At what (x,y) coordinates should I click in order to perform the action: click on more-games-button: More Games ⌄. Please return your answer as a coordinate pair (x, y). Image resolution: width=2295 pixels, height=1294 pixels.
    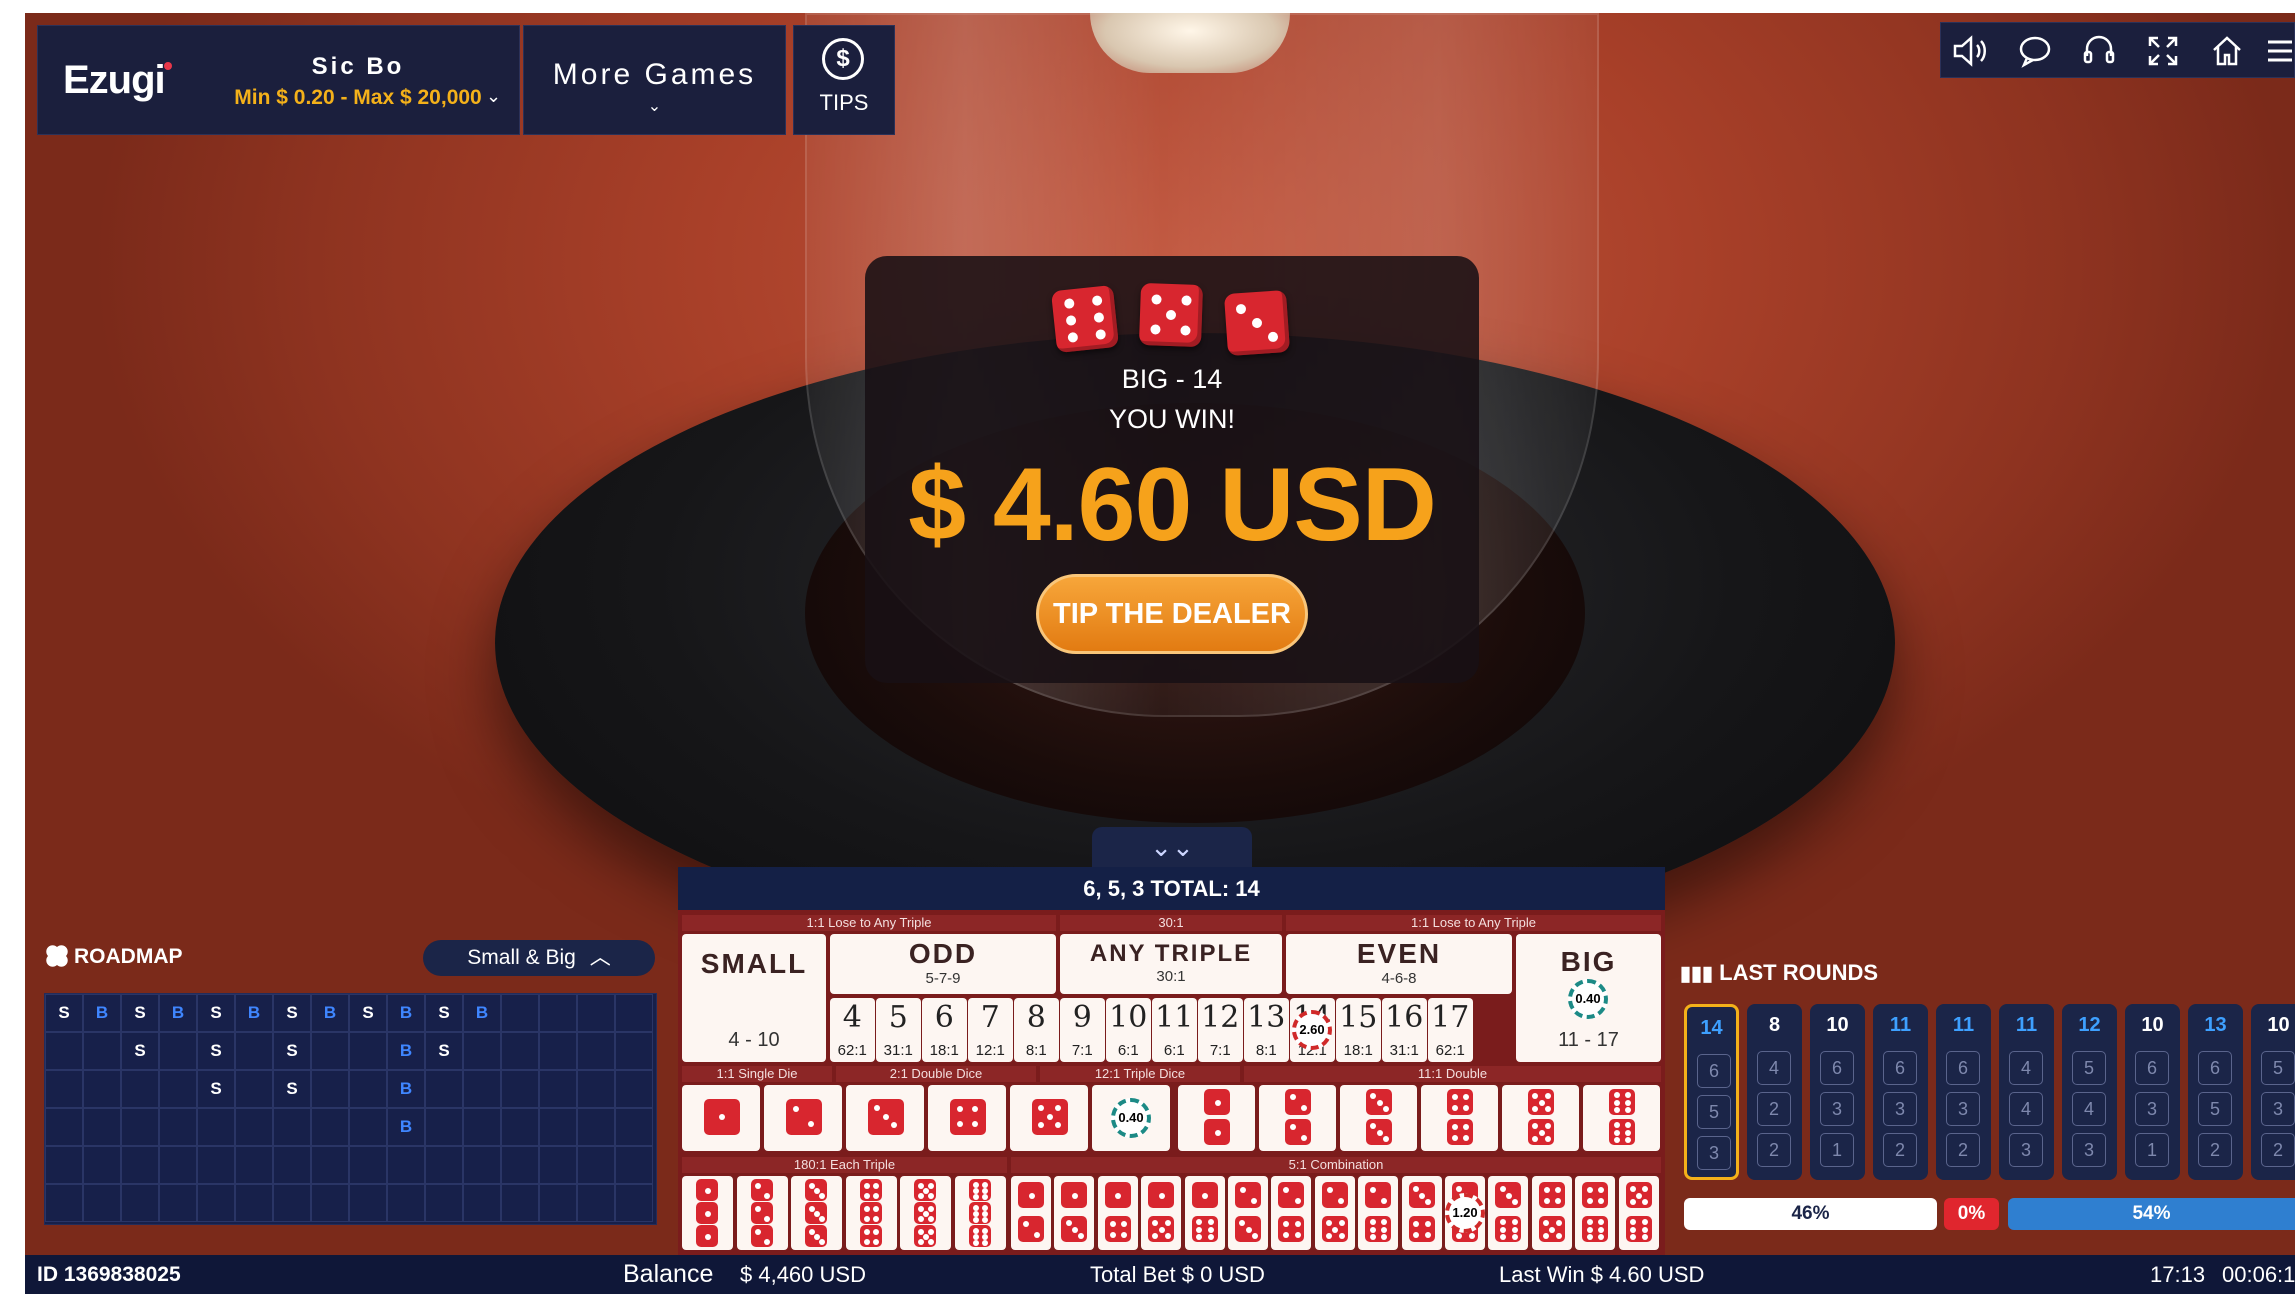
    Looking at the image, I should click on (654, 80).